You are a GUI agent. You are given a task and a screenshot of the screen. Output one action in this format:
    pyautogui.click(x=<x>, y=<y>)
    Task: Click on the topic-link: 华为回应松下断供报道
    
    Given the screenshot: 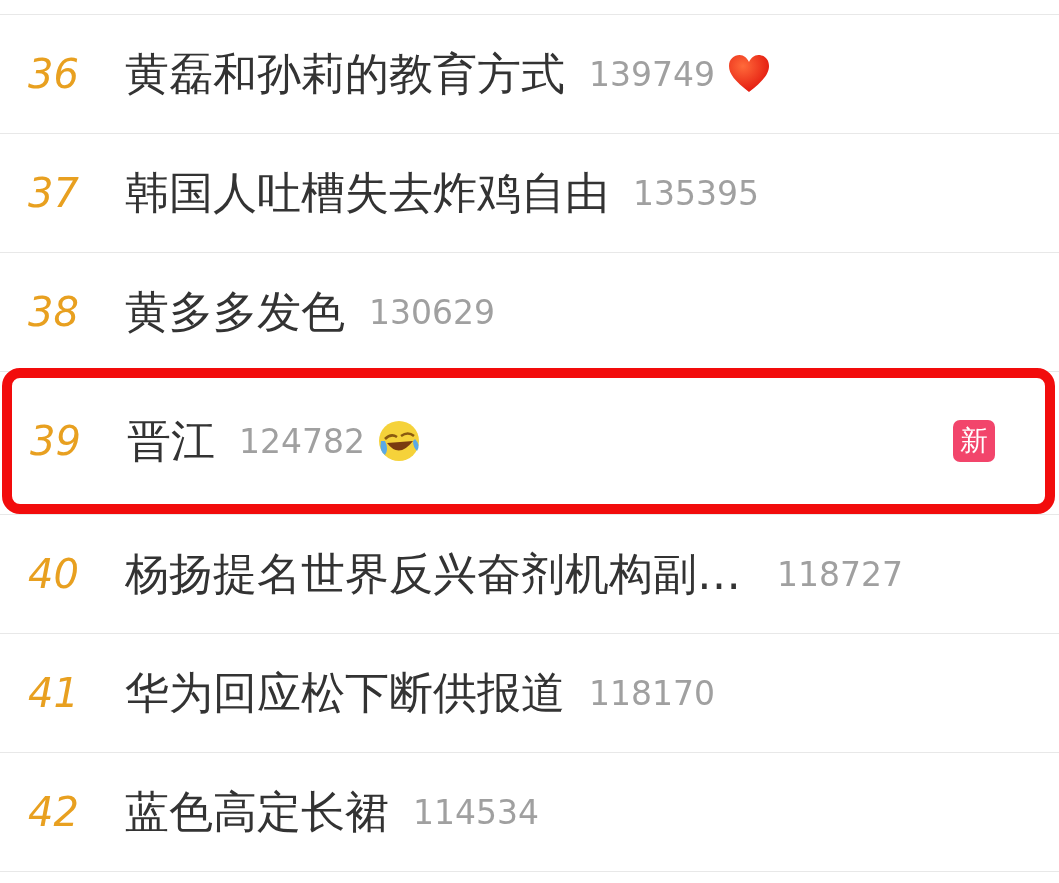 What is the action you would take?
    pyautogui.click(x=345, y=693)
    